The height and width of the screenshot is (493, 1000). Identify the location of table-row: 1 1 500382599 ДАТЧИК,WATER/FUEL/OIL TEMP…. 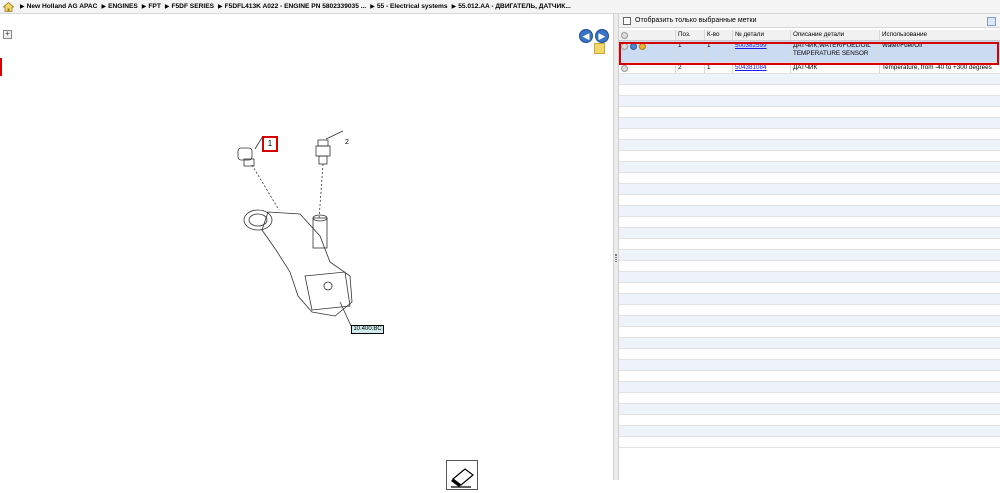
(809, 52).